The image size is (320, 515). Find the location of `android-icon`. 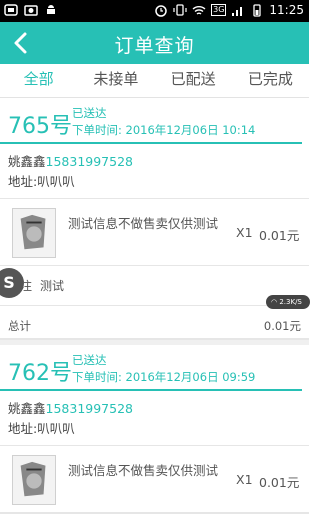

android-icon is located at coordinates (51, 9).